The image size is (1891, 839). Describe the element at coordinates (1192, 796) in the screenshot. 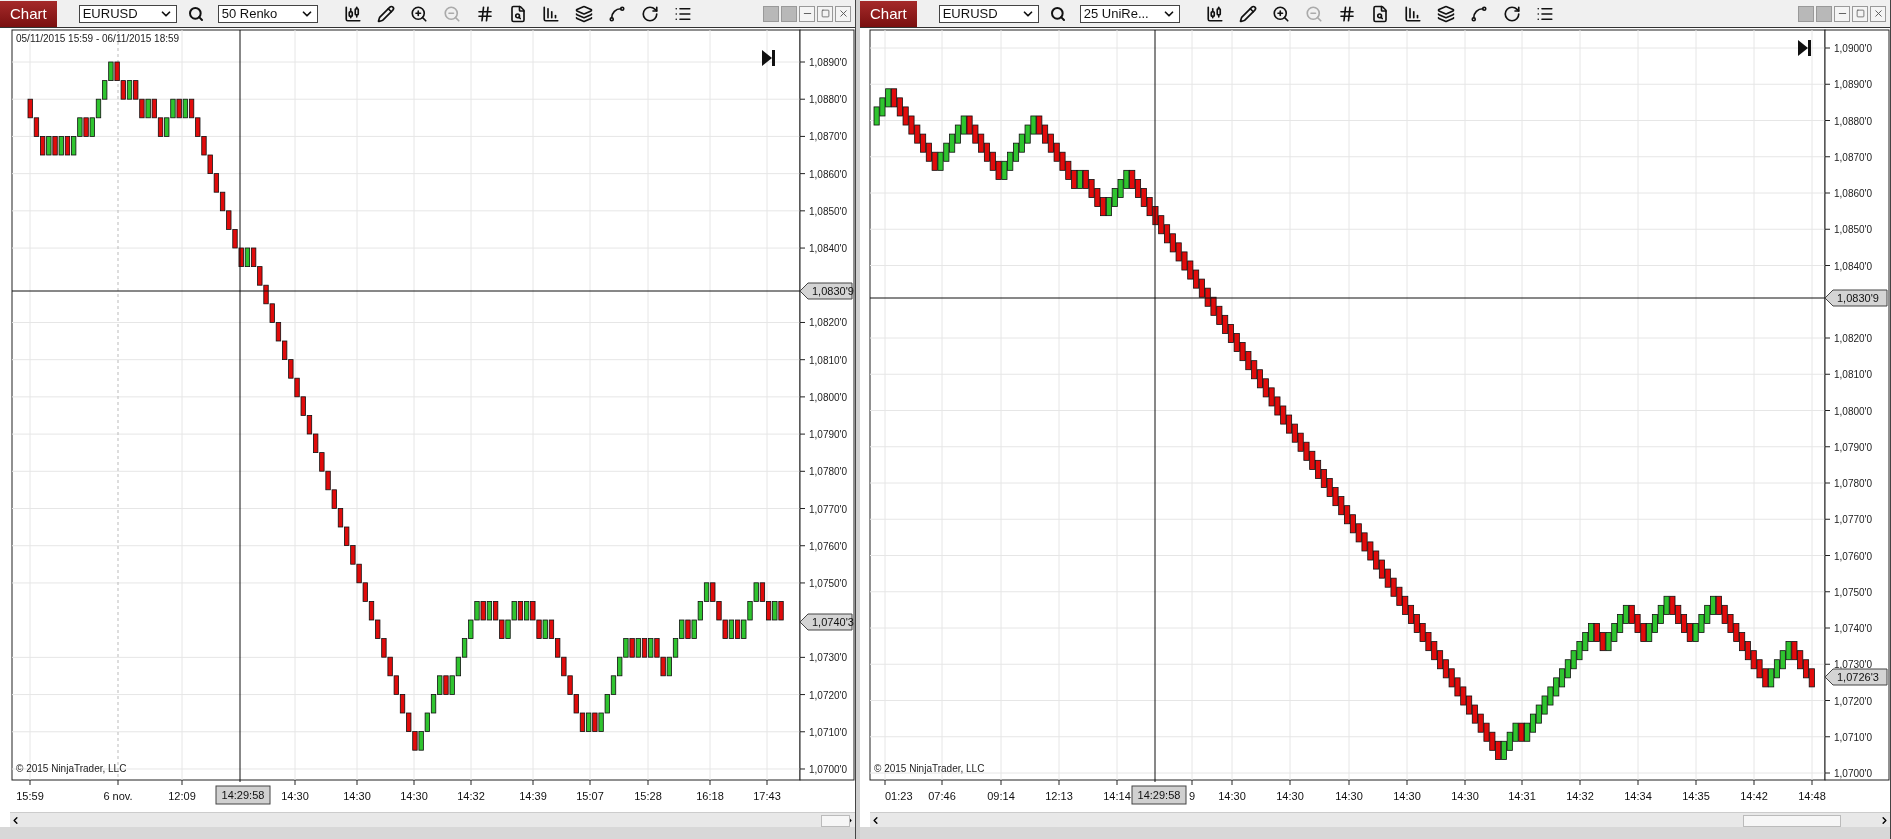

I see `time-label: 9` at that location.